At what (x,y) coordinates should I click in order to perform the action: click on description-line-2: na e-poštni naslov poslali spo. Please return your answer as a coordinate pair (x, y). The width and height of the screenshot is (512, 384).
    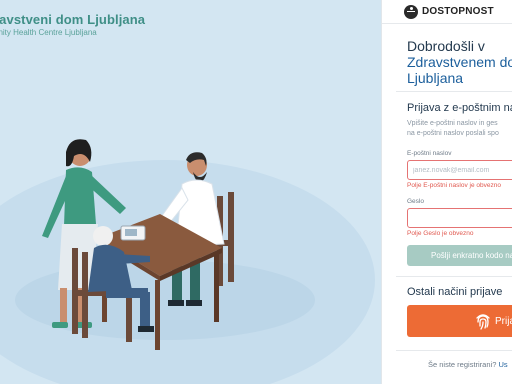
    Looking at the image, I should click on (453, 133).